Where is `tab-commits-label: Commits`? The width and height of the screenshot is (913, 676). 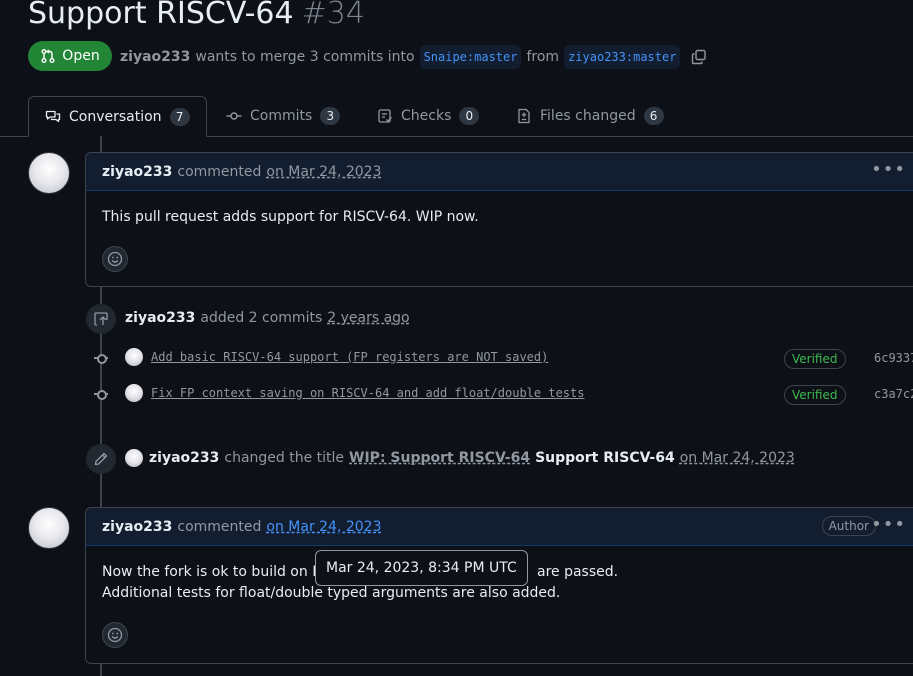
tab-commits-label: Commits is located at coordinates (281, 116).